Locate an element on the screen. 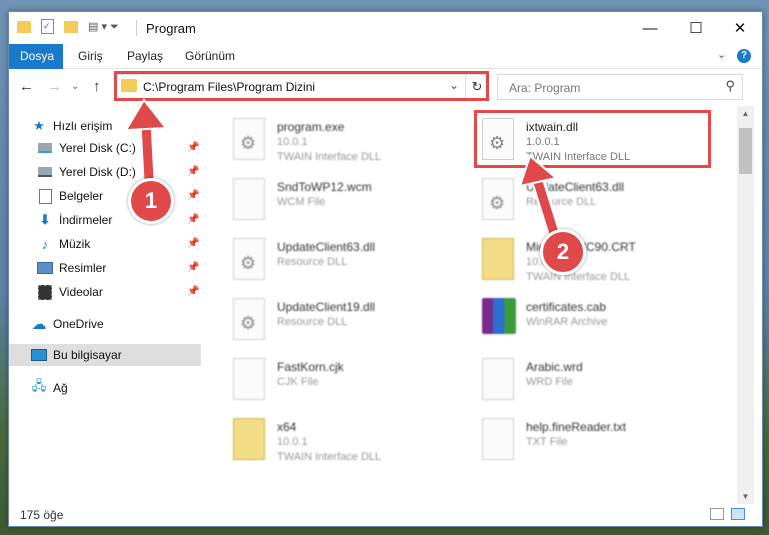 The width and height of the screenshot is (769, 535). scroll-up-icon: ▲ is located at coordinates (745, 113).